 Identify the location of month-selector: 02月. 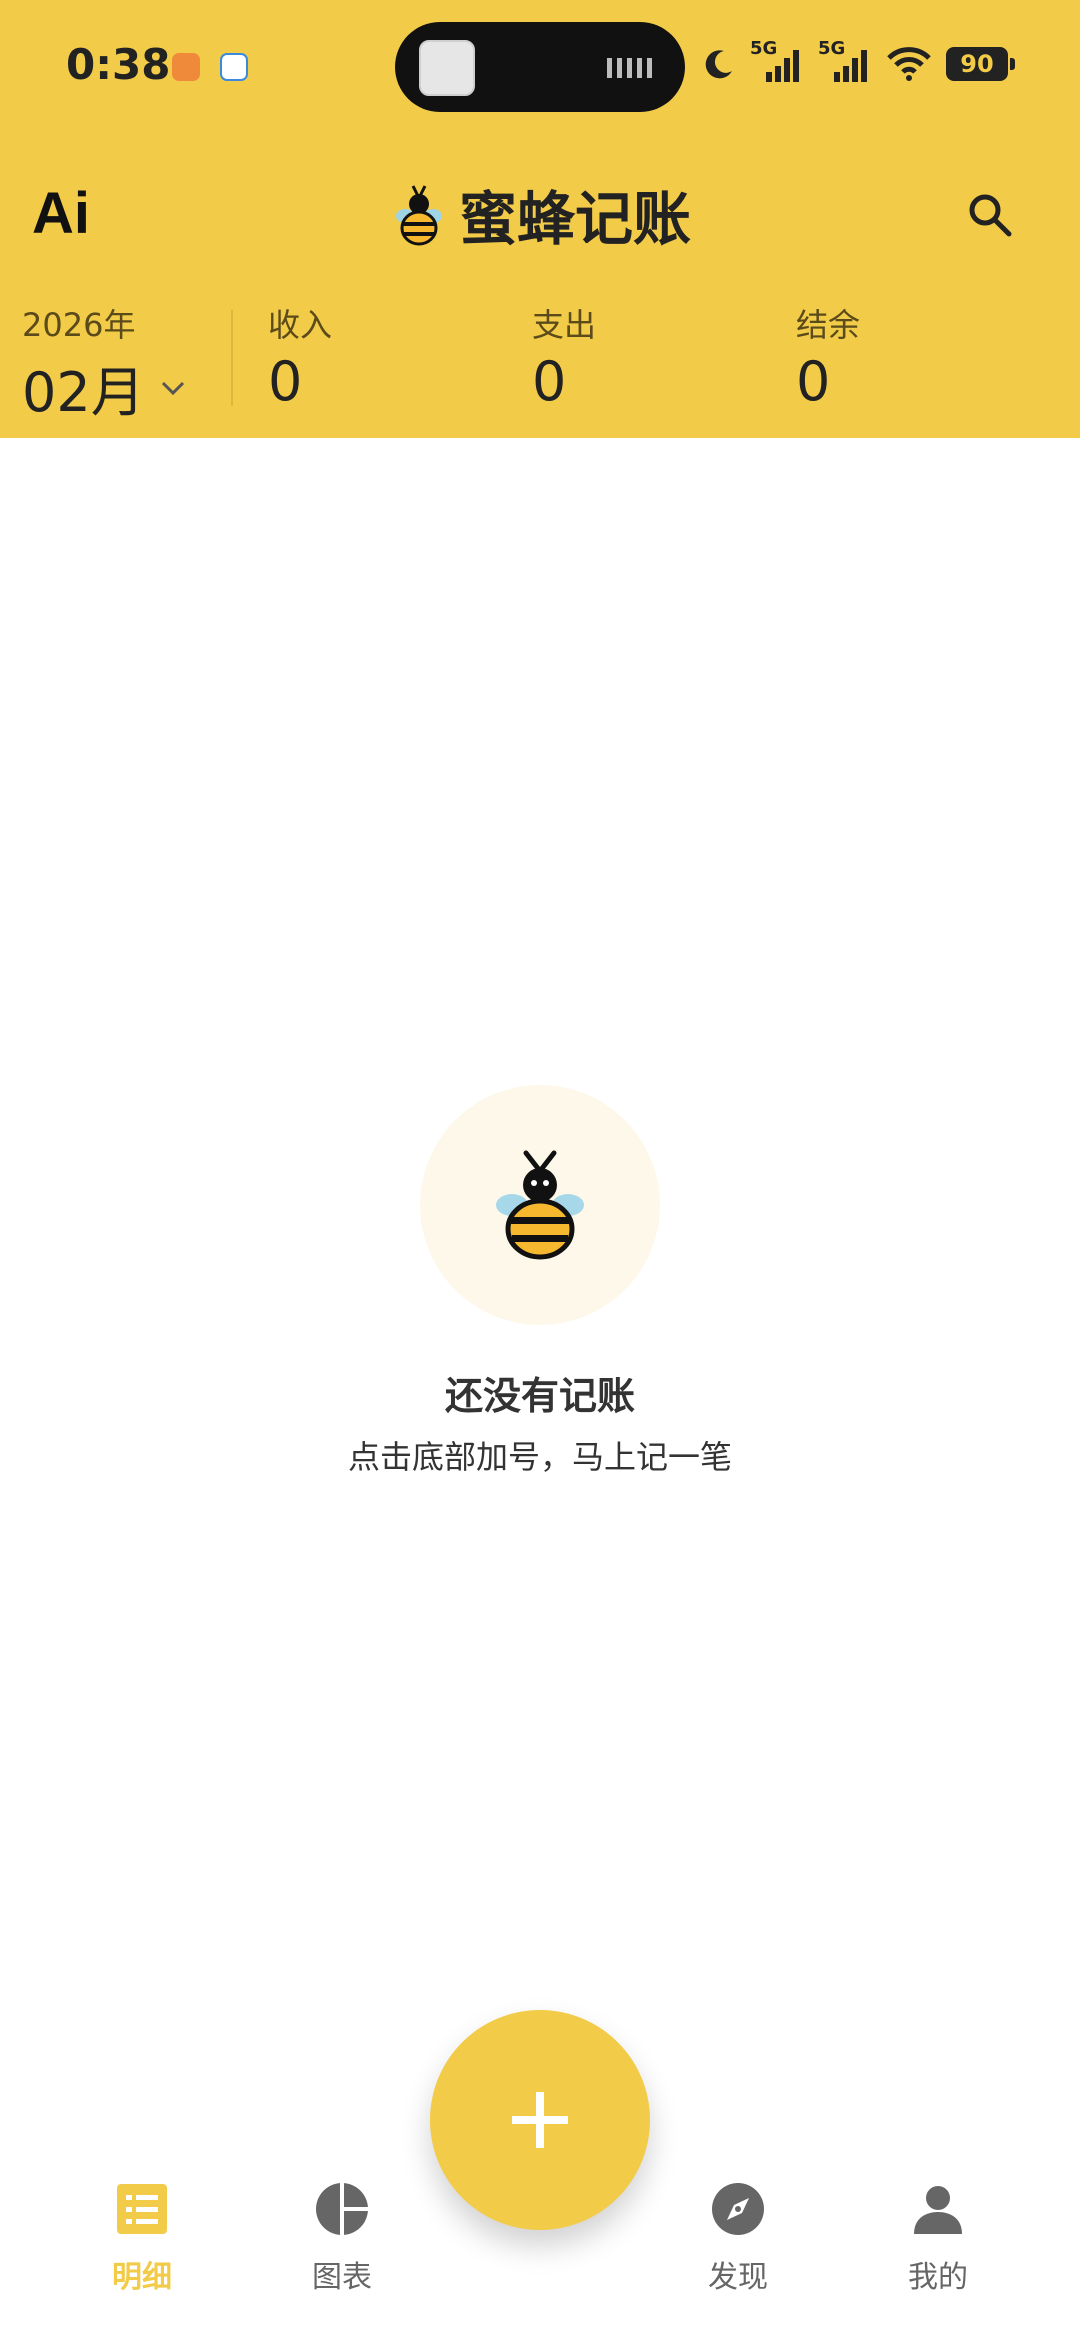
(104, 387).